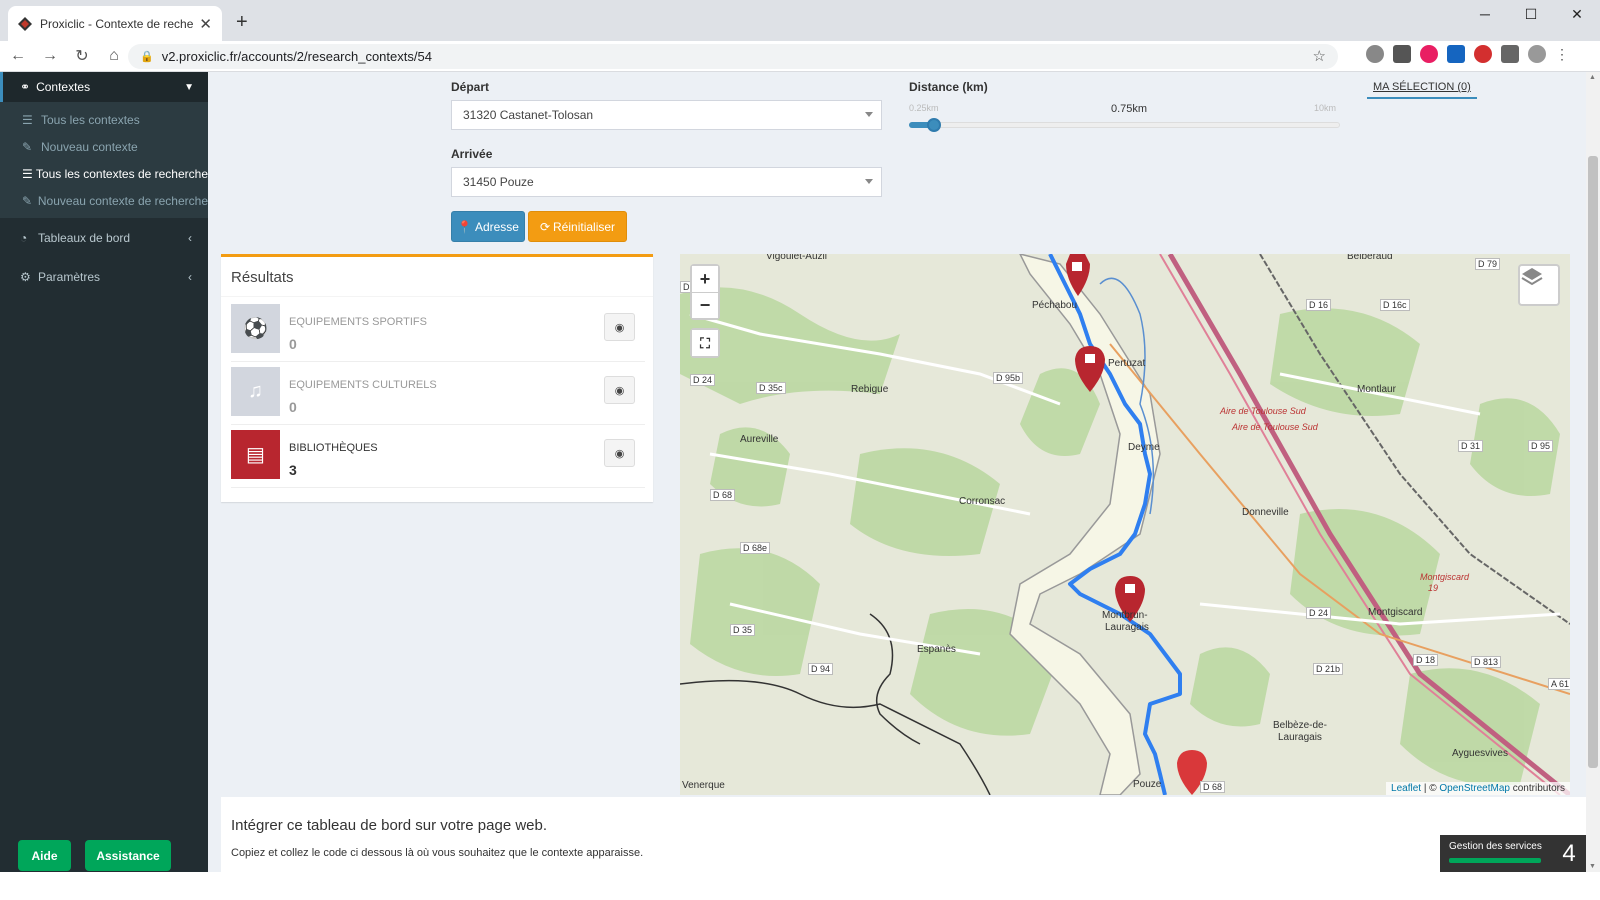 This screenshot has height=900, width=1600. Describe the element at coordinates (44, 855) in the screenshot. I see `aide-button: Aide` at that location.